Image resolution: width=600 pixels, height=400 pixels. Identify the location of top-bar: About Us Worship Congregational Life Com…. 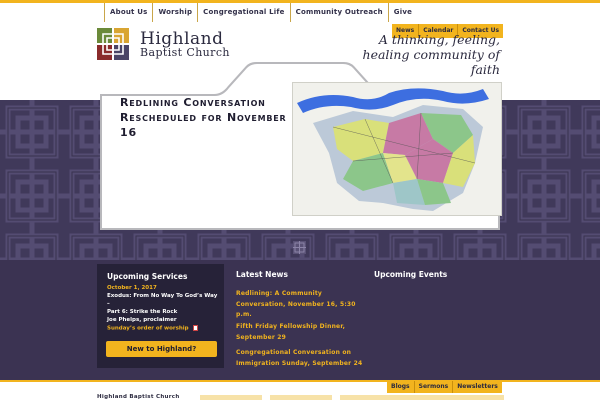
(300, 12).